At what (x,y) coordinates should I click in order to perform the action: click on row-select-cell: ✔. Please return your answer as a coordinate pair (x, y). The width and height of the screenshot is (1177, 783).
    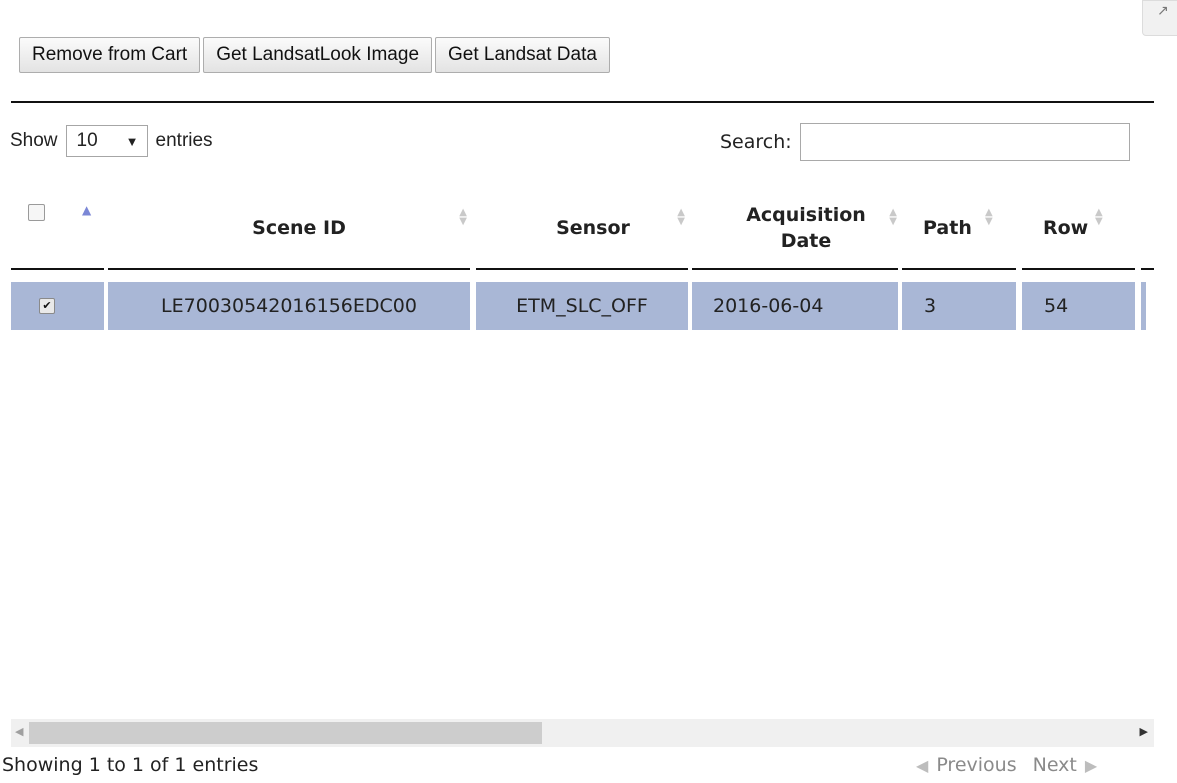
    Looking at the image, I should click on (57, 306).